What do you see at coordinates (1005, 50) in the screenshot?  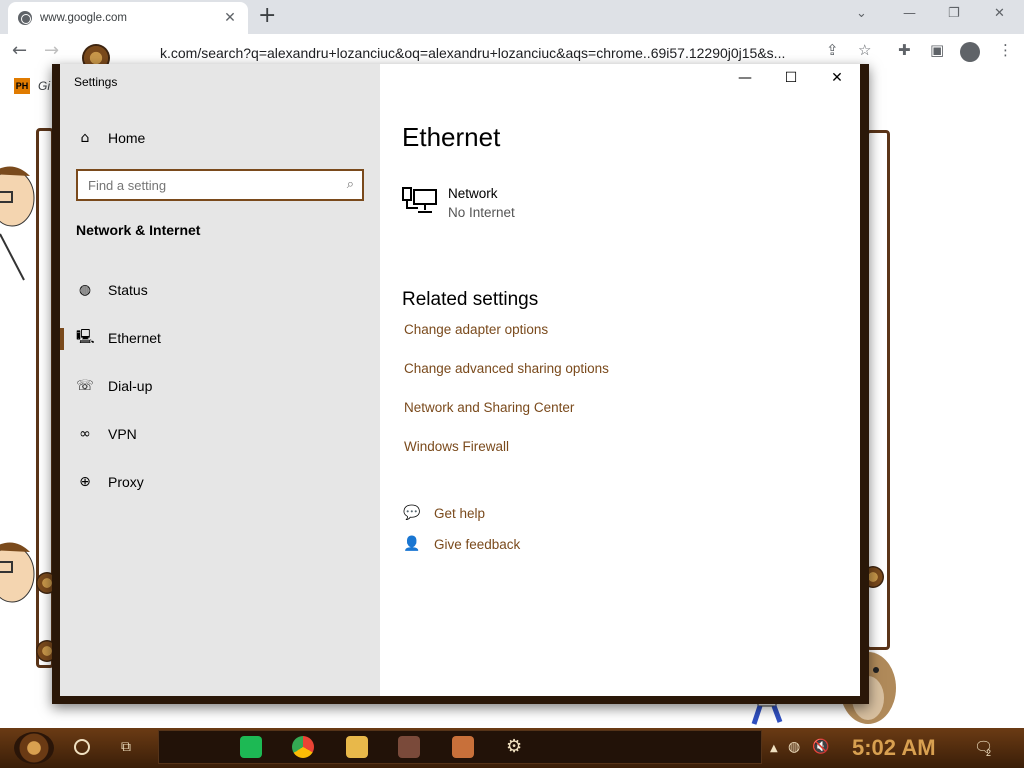 I see `menu-dots-icon: ⋮` at bounding box center [1005, 50].